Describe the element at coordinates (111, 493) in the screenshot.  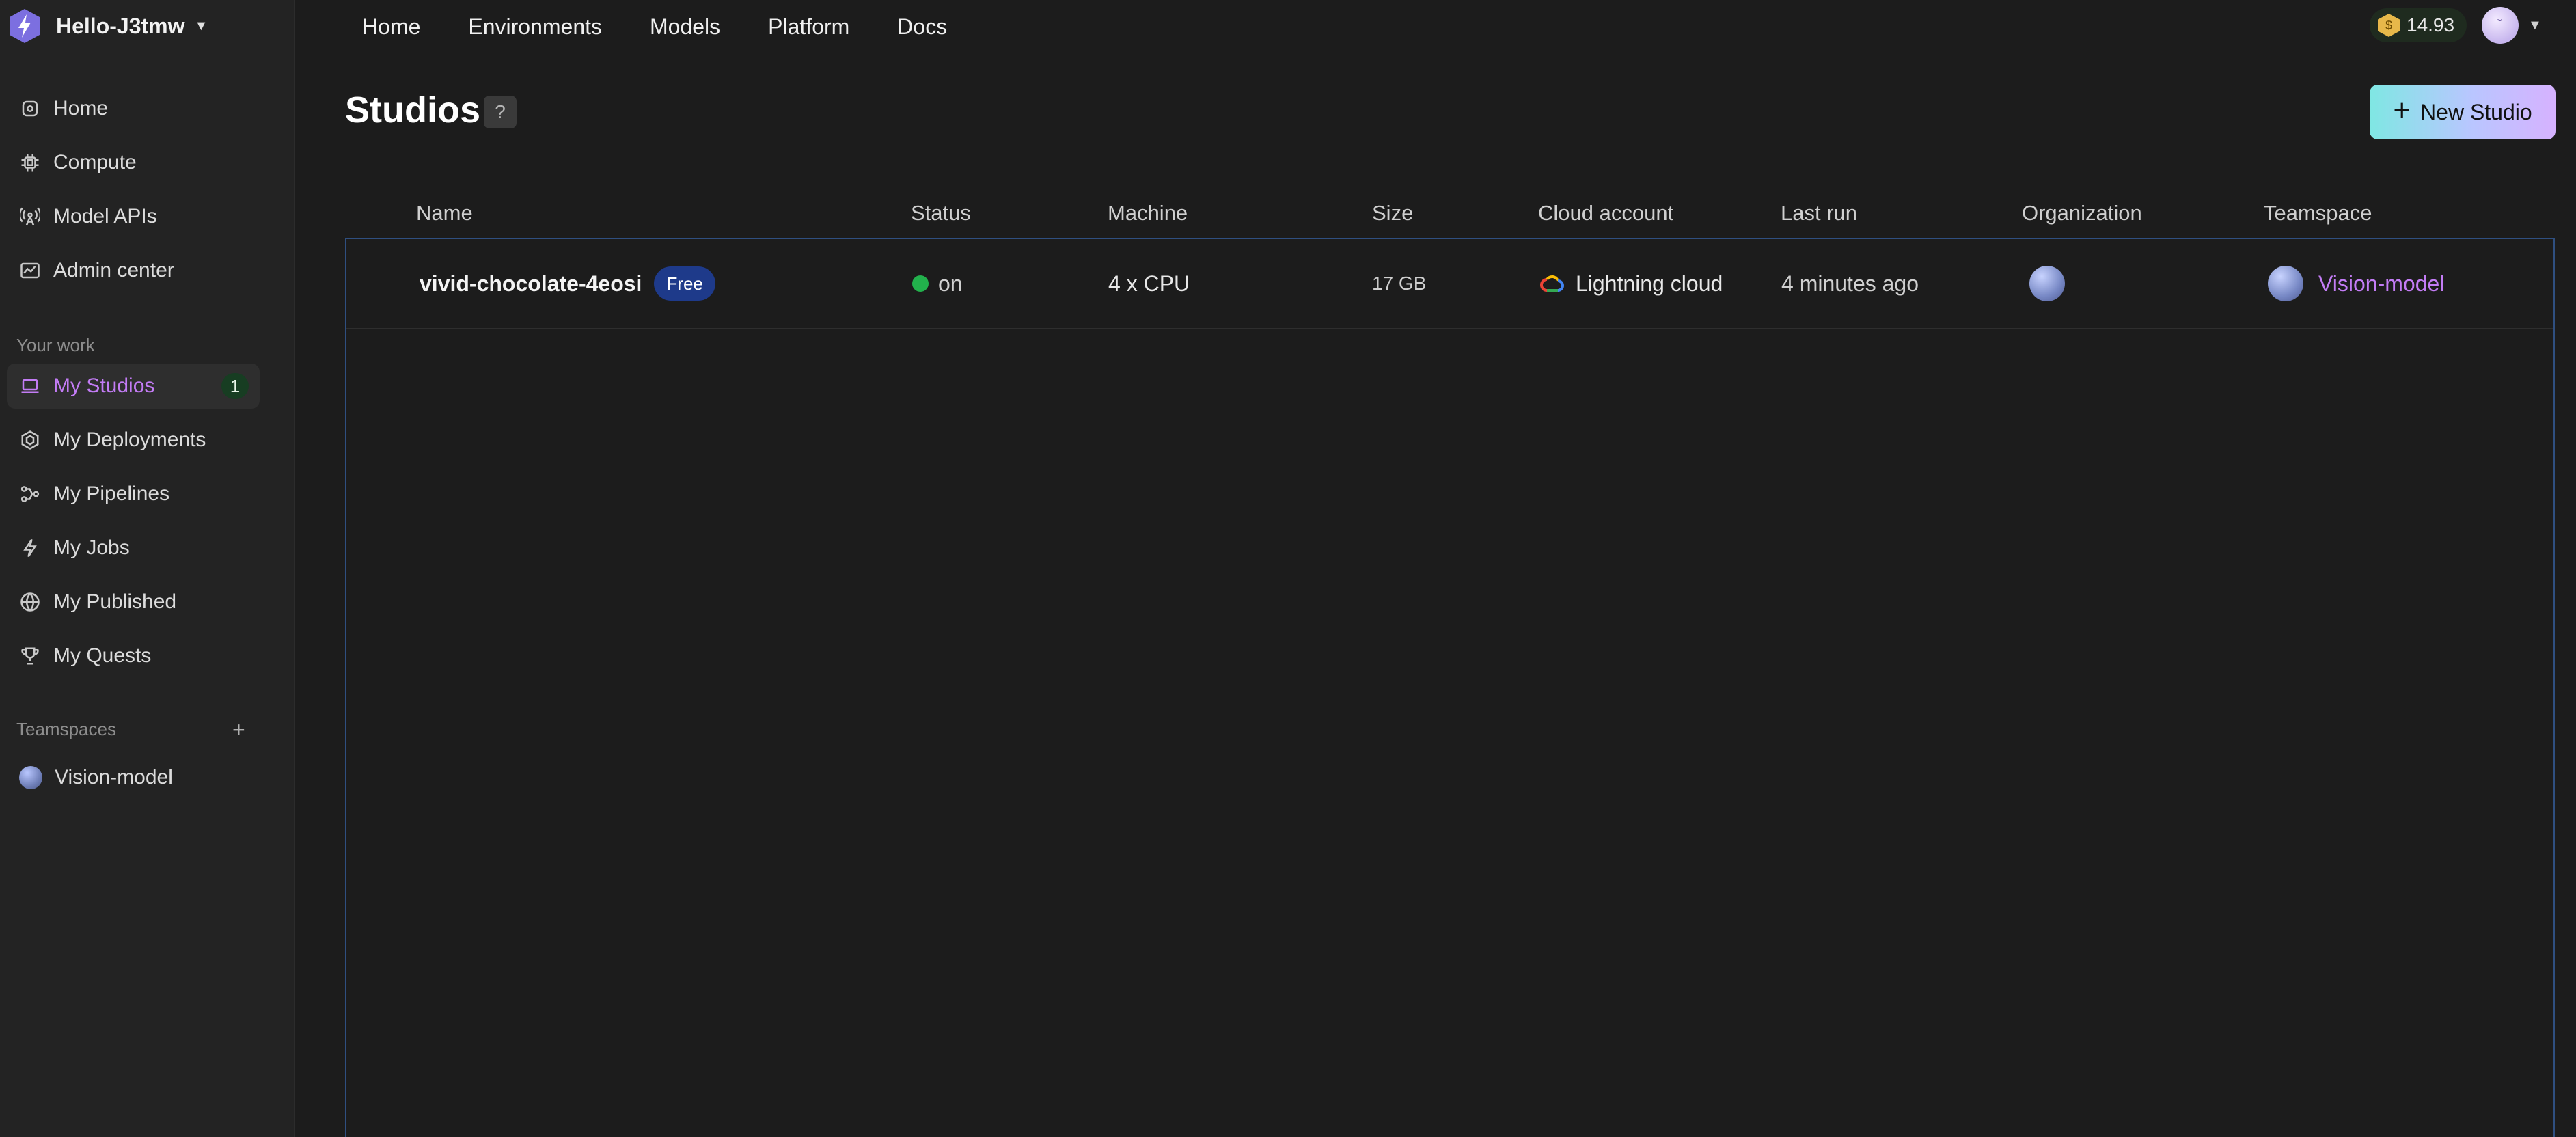
I see `sidebar-item-label: My Pipelines` at that location.